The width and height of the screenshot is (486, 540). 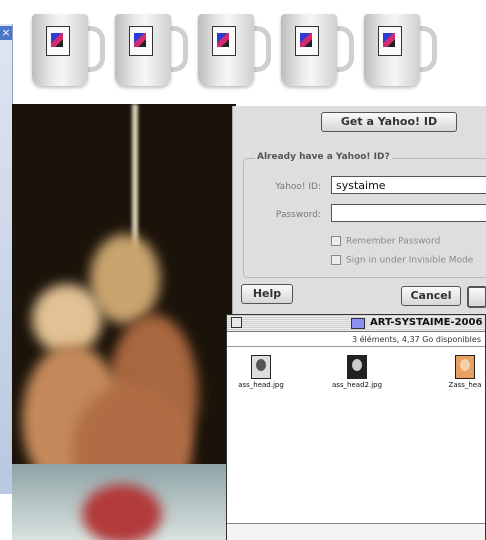 I want to click on finder-title: ART-SYSTAIME-2006, so click(x=426, y=322).